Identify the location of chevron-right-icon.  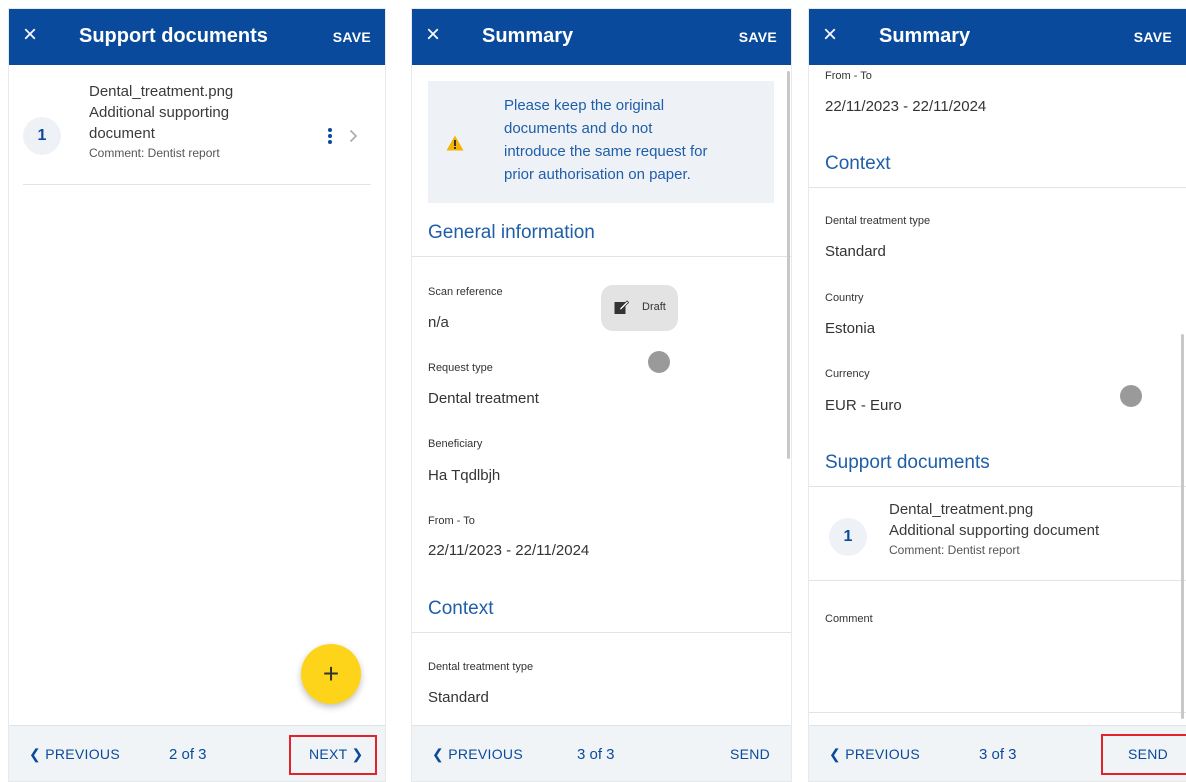
(353, 136).